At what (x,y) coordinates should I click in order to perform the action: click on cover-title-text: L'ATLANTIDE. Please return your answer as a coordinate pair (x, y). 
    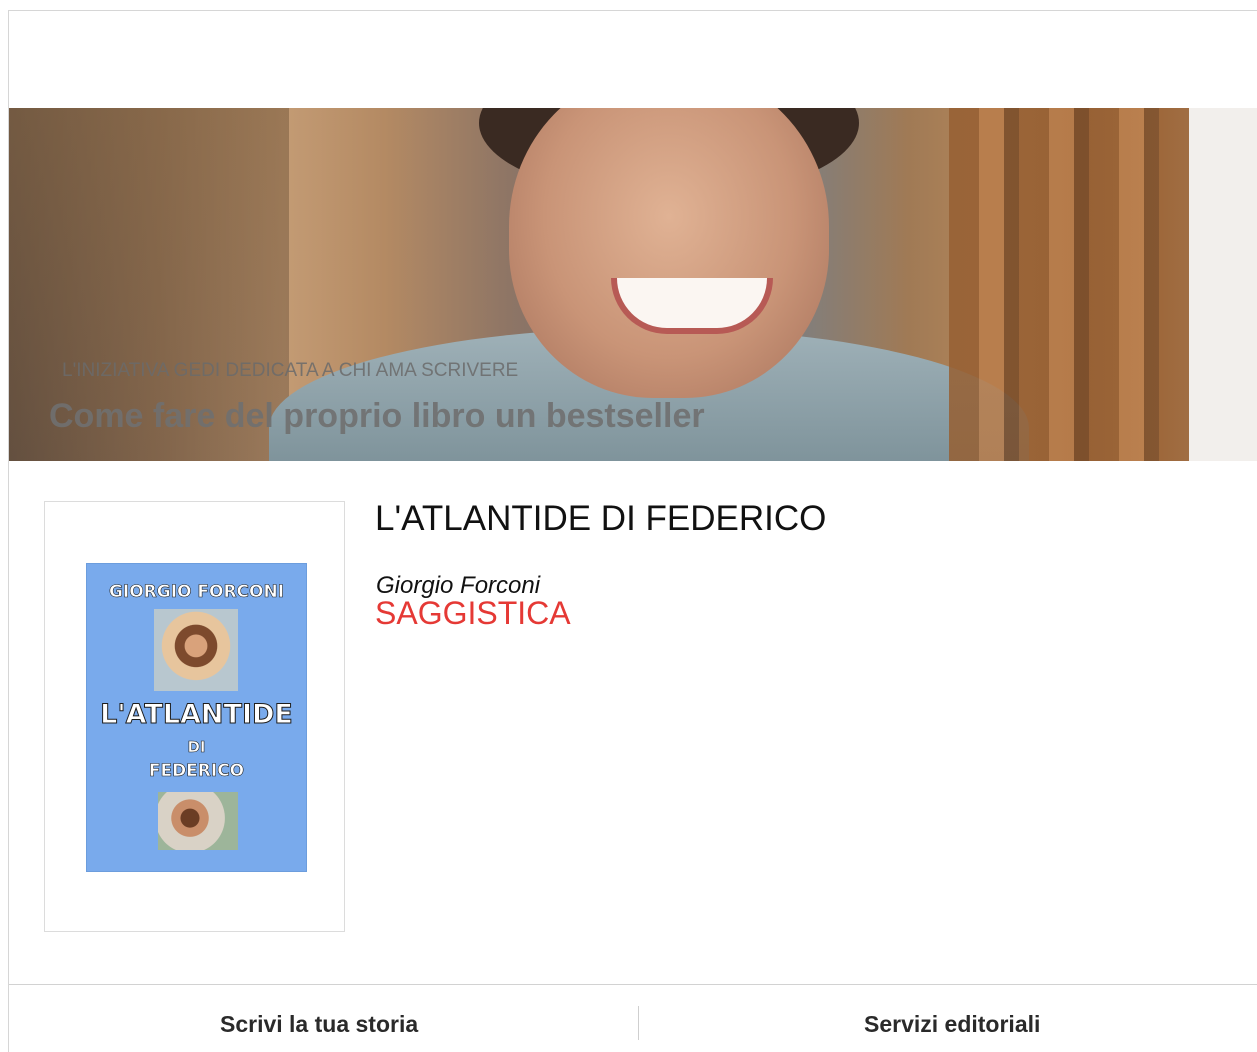
    Looking at the image, I should click on (197, 715).